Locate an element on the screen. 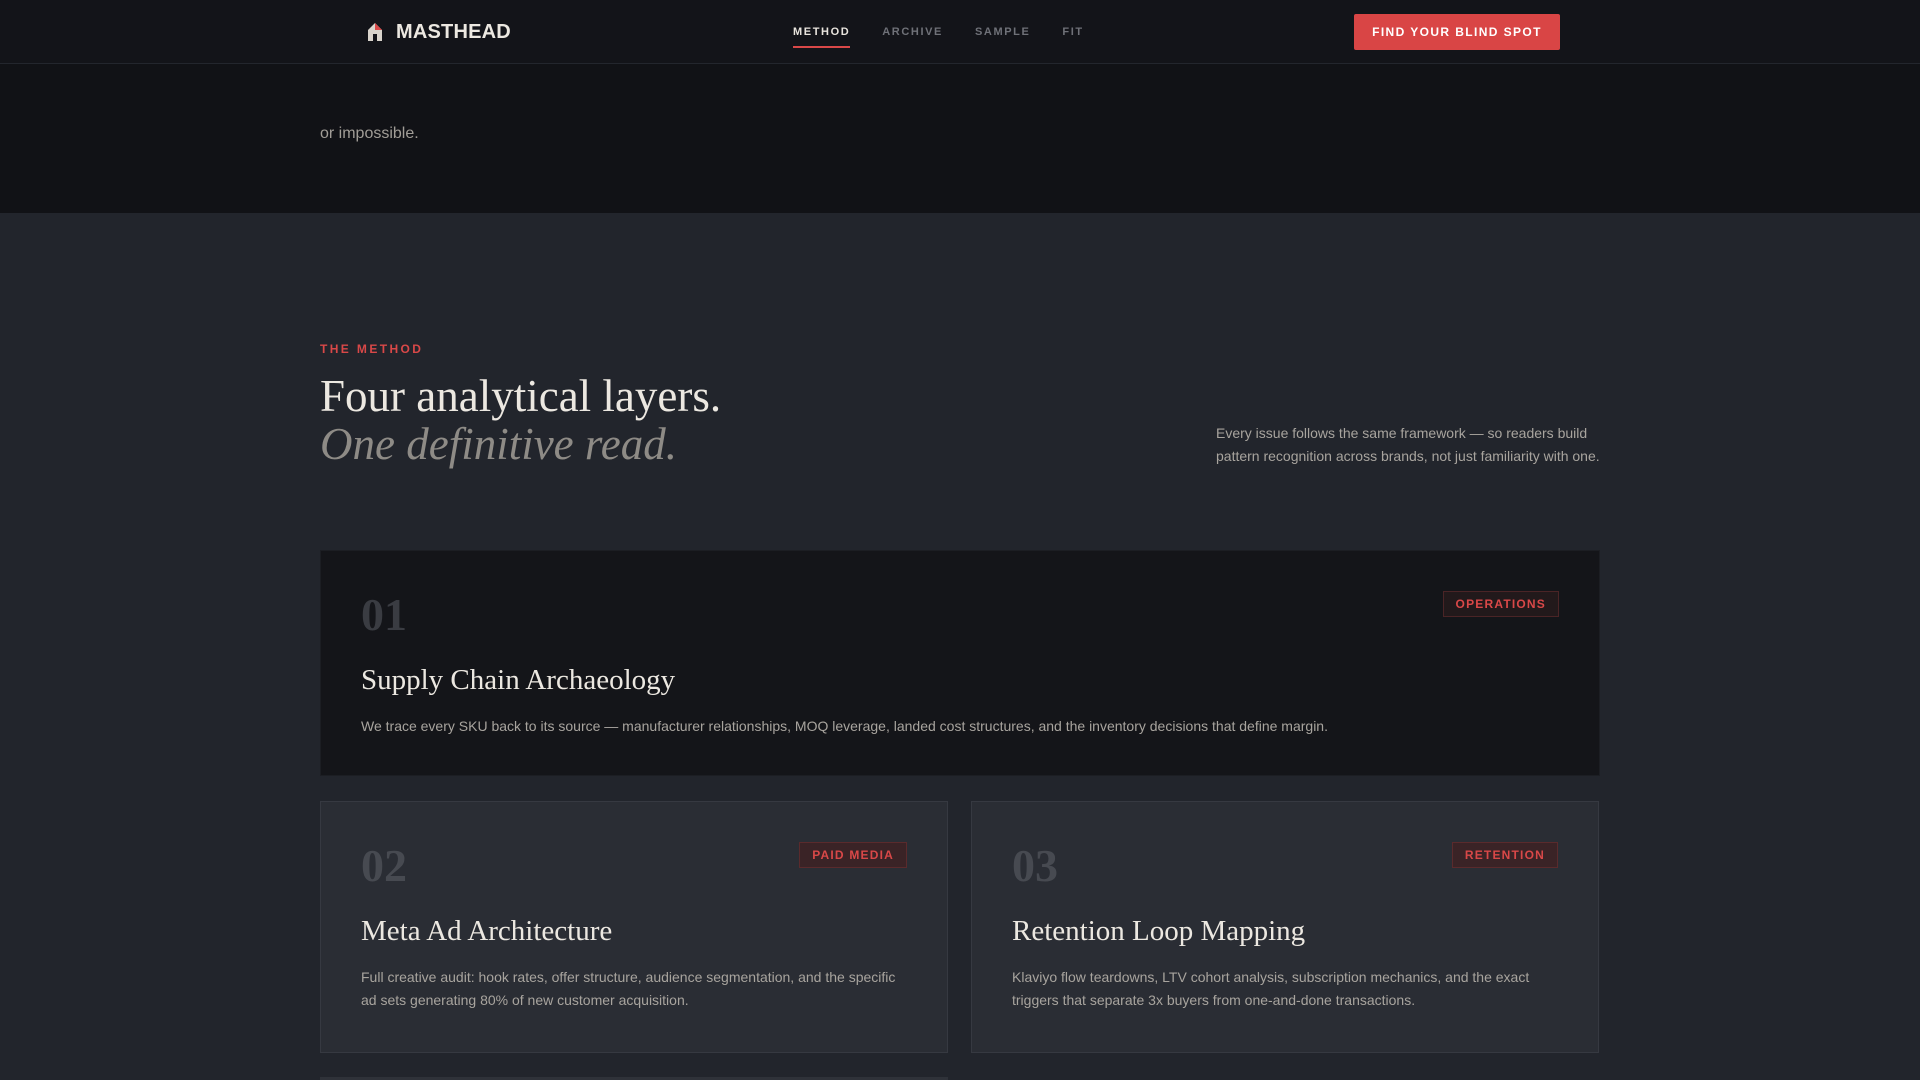 This screenshot has width=1920, height=1080. find-blind-spot-button: FIND YOUR BLIND SPOT is located at coordinates (1457, 32).